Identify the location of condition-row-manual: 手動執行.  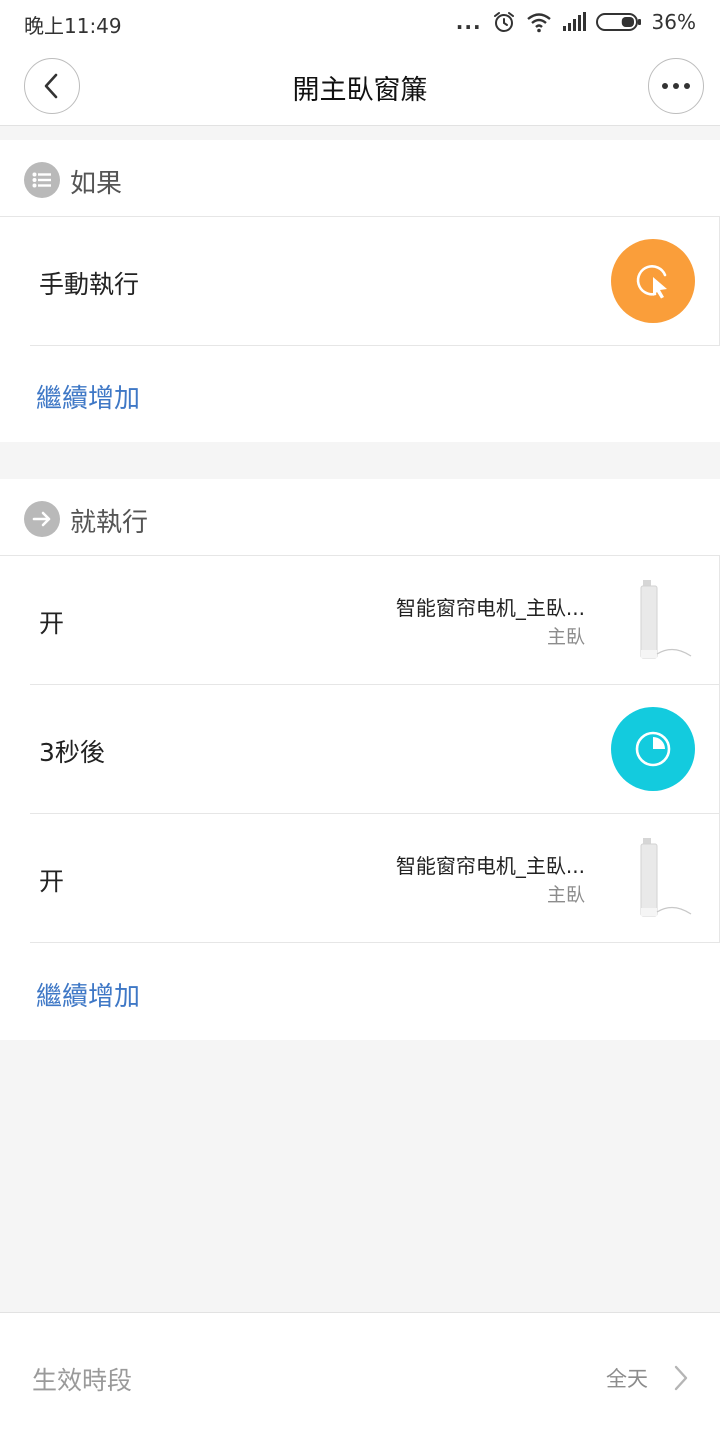
(375, 281).